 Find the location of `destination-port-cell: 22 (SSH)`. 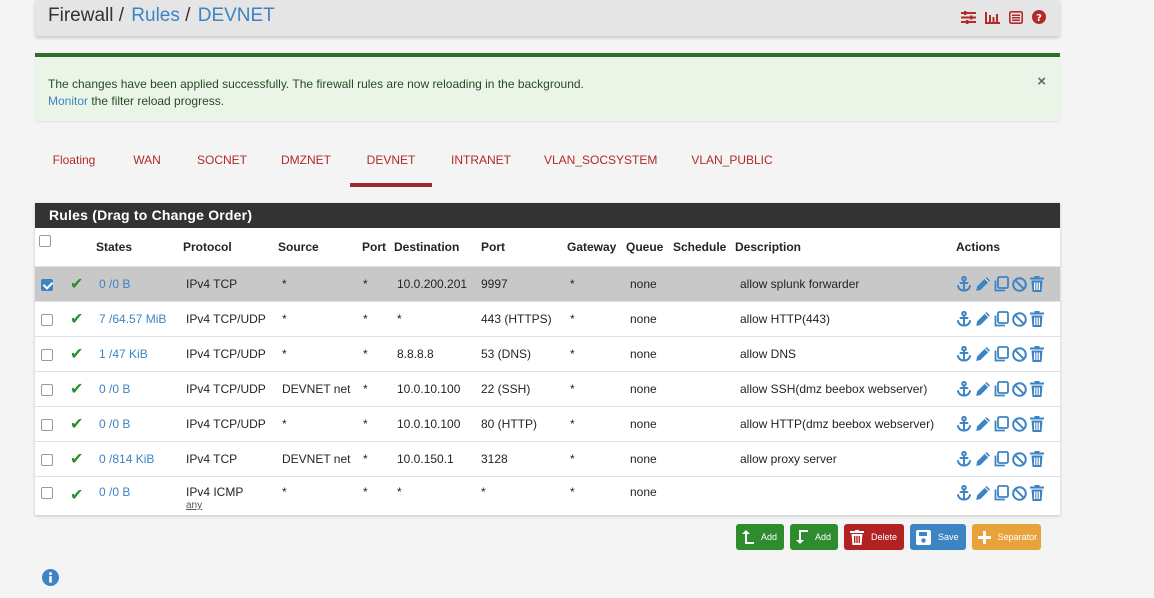

destination-port-cell: 22 (SSH) is located at coordinates (523, 389).